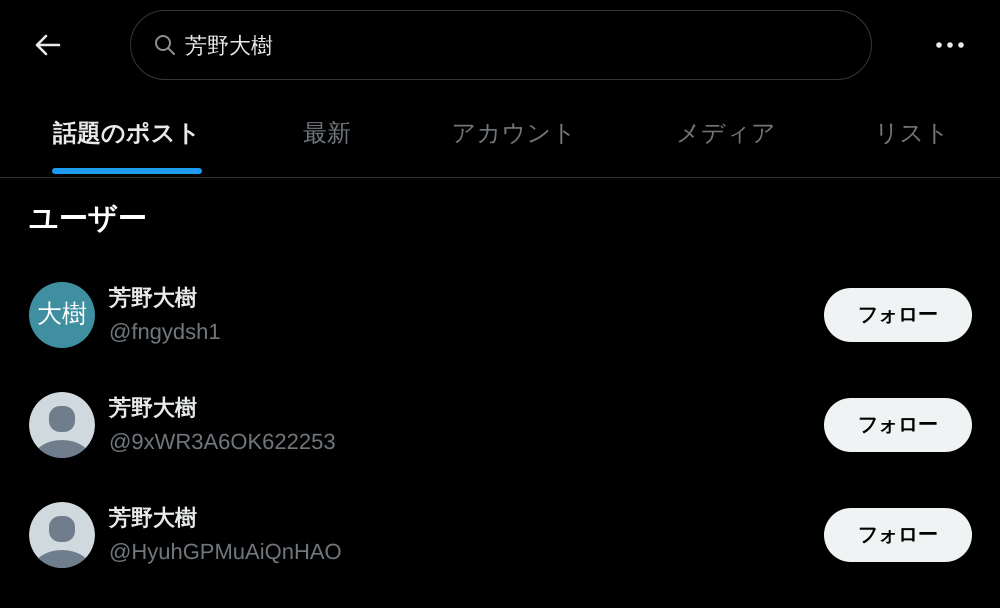 The width and height of the screenshot is (1000, 608). What do you see at coordinates (62, 315) in the screenshot?
I see `avatar: 大樹` at bounding box center [62, 315].